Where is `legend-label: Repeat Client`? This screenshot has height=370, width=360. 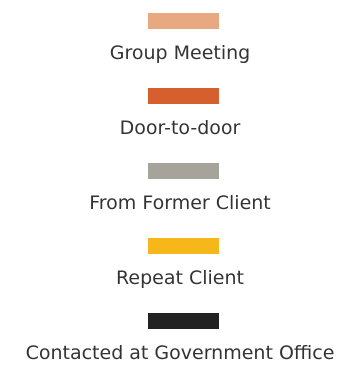 legend-label: Repeat Client is located at coordinates (180, 278).